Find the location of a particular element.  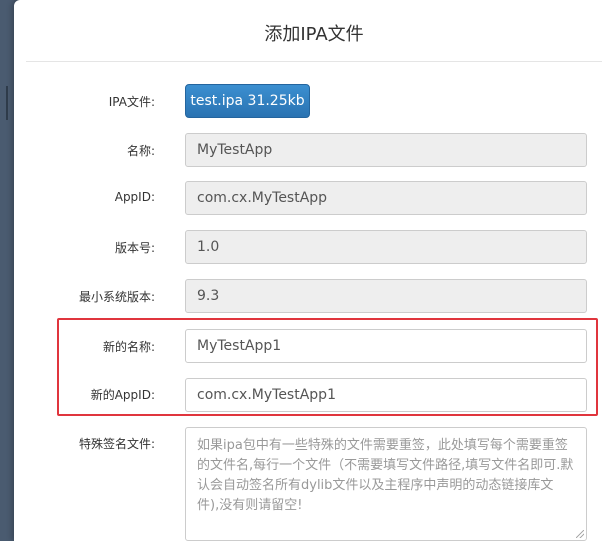

min-os-label: 最小系统版本: is located at coordinates (116, 297).